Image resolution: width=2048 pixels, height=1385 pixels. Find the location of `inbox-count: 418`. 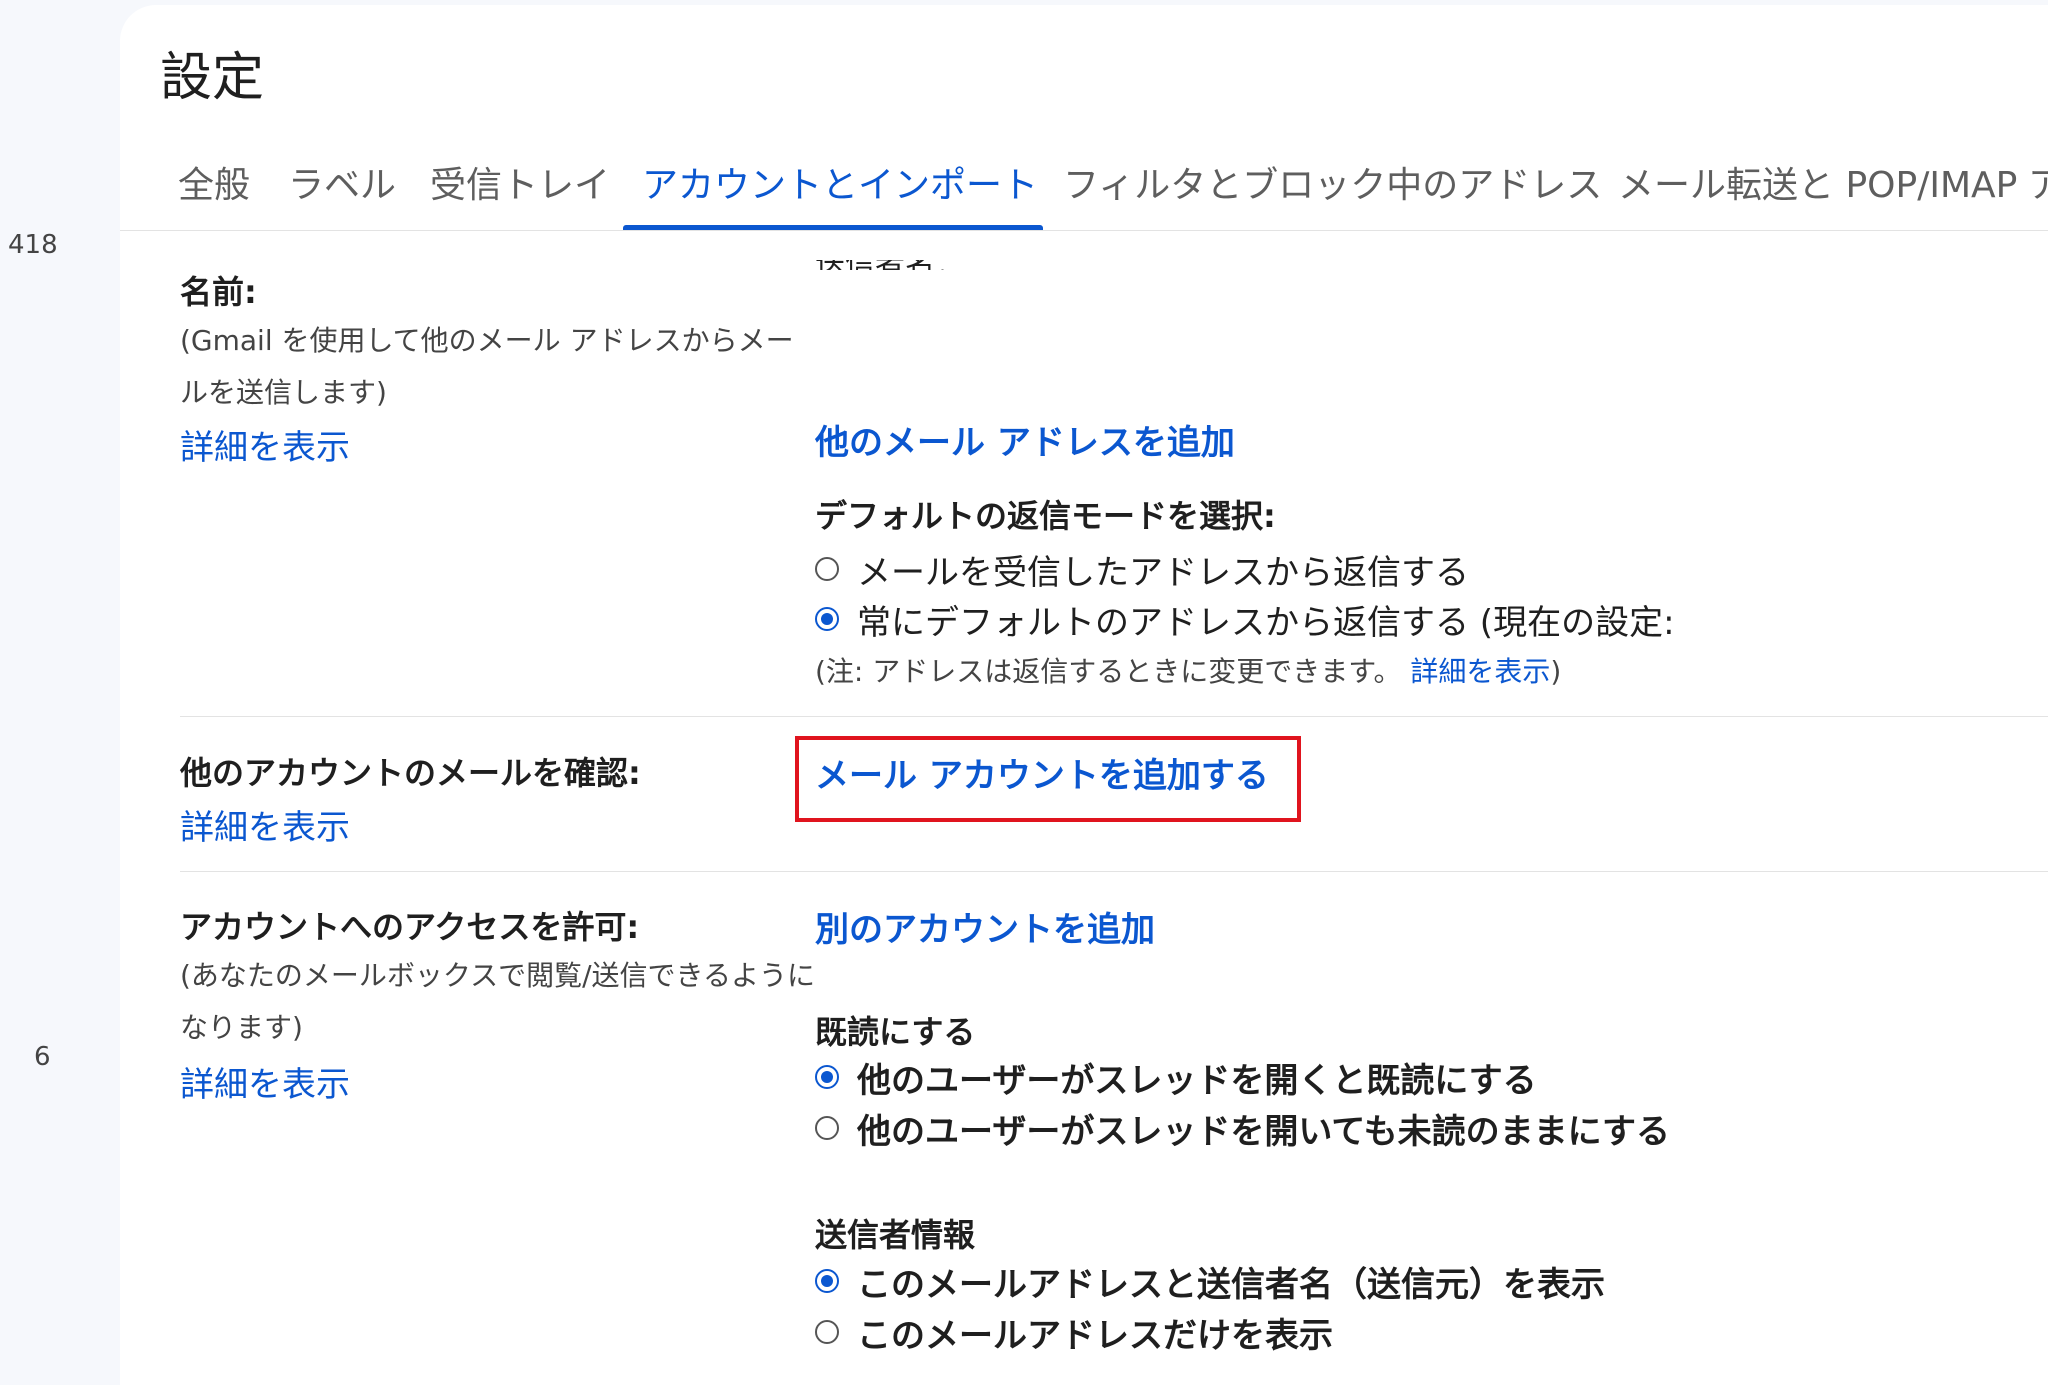

inbox-count: 418 is located at coordinates (33, 245).